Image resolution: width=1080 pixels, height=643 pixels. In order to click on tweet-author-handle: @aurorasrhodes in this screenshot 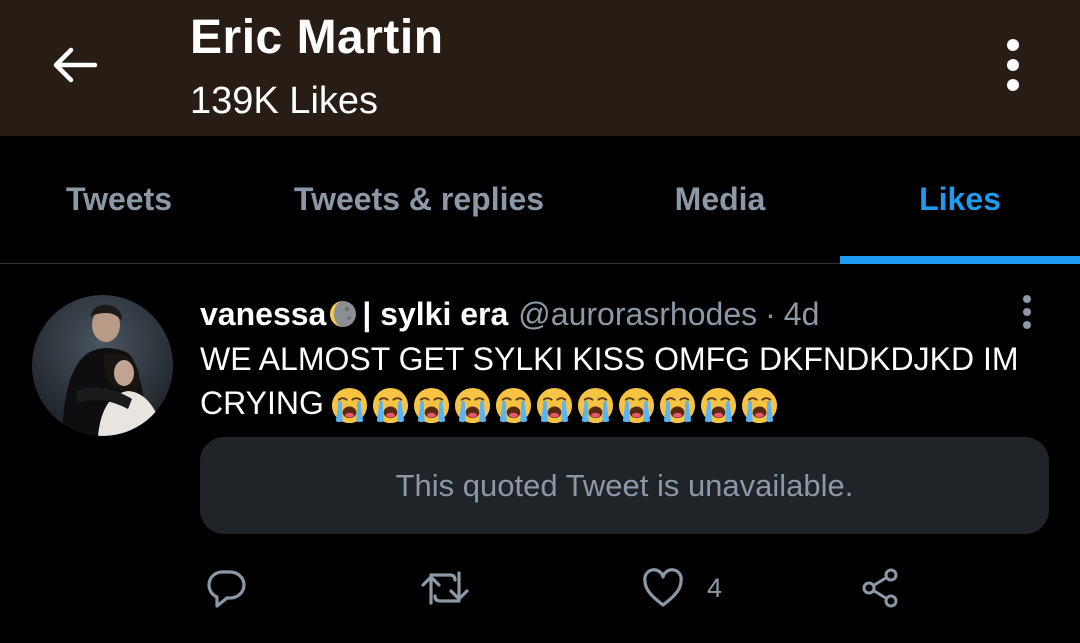, I will do `click(637, 314)`.